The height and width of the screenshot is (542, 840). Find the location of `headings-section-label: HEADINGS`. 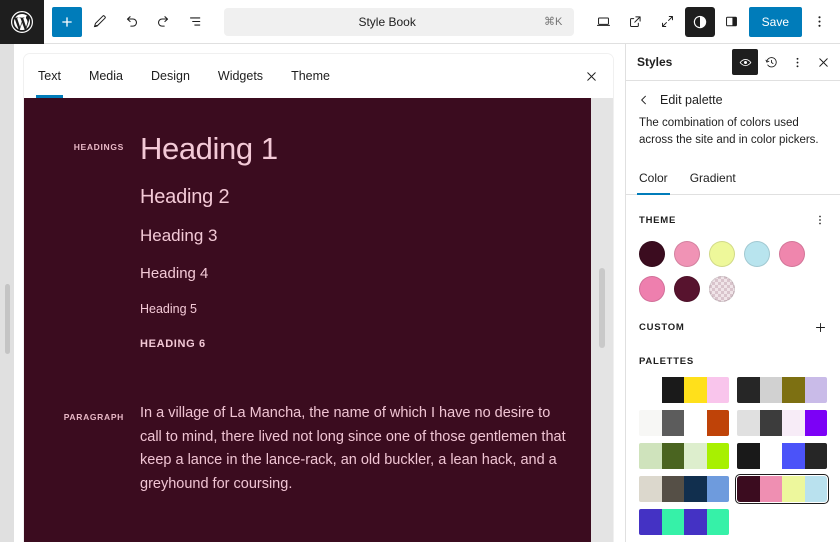

headings-section-label: HEADINGS is located at coordinates (98, 147).